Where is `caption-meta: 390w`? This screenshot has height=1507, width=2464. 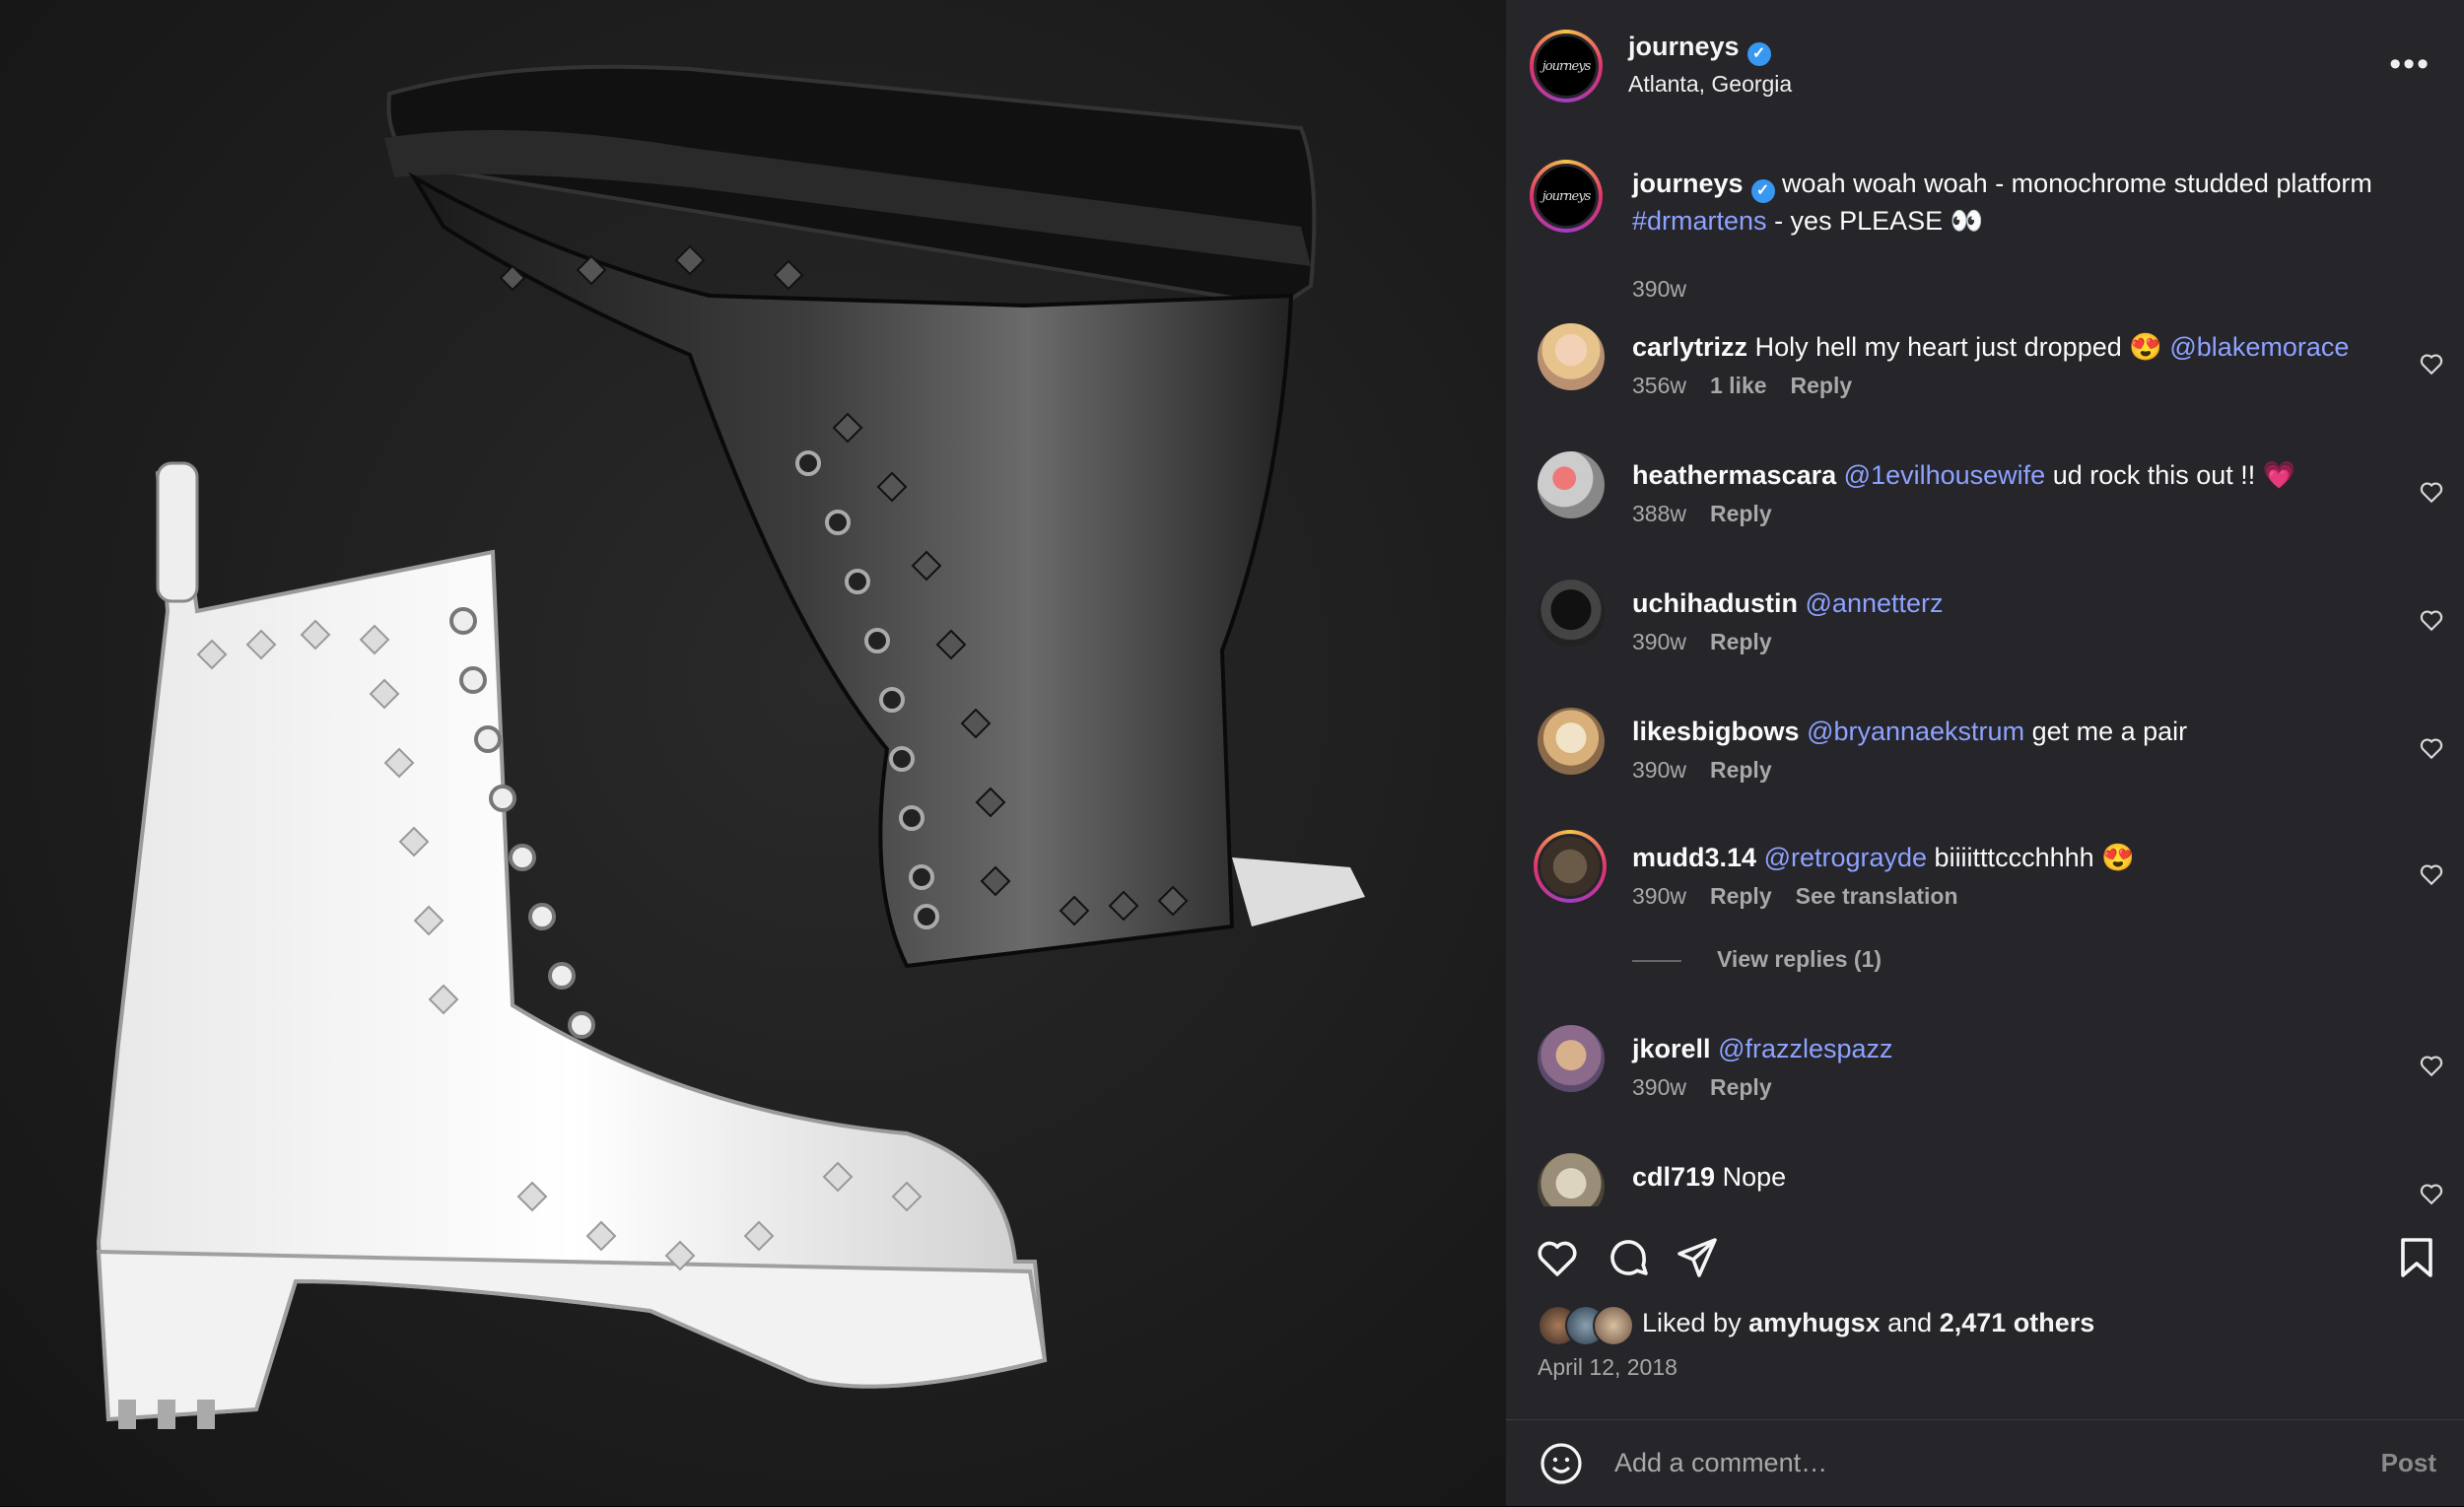 caption-meta: 390w is located at coordinates (1659, 289).